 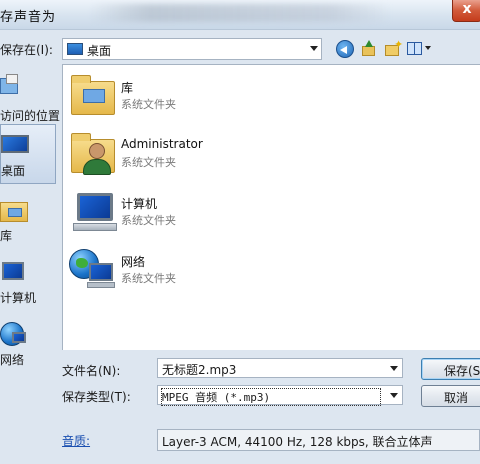 I want to click on blurred-region, so click(x=240, y=13).